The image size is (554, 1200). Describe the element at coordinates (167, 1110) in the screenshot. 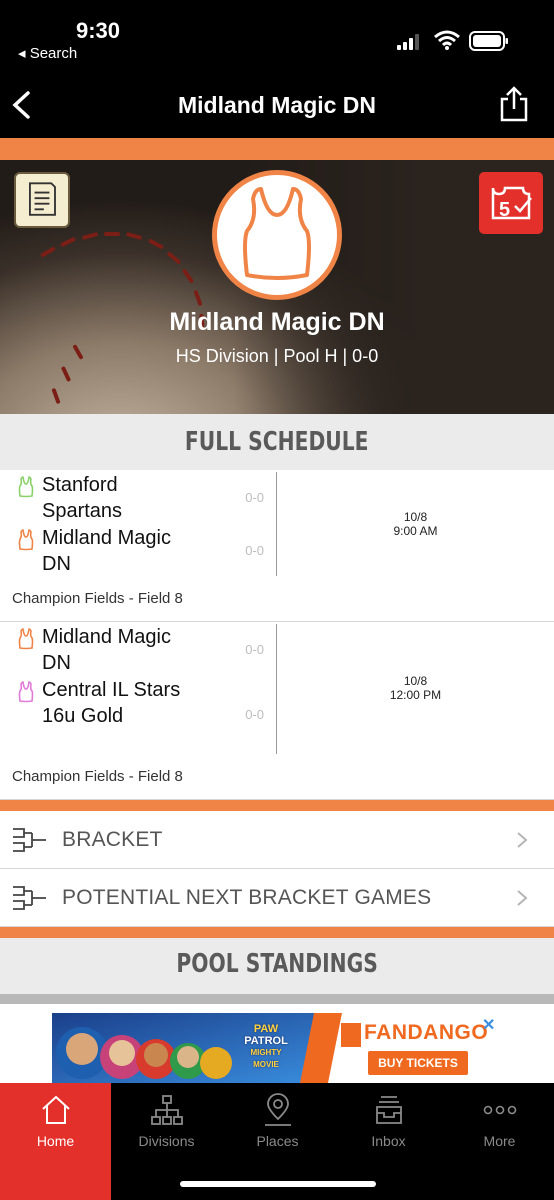

I see `hierarchy-icon` at that location.